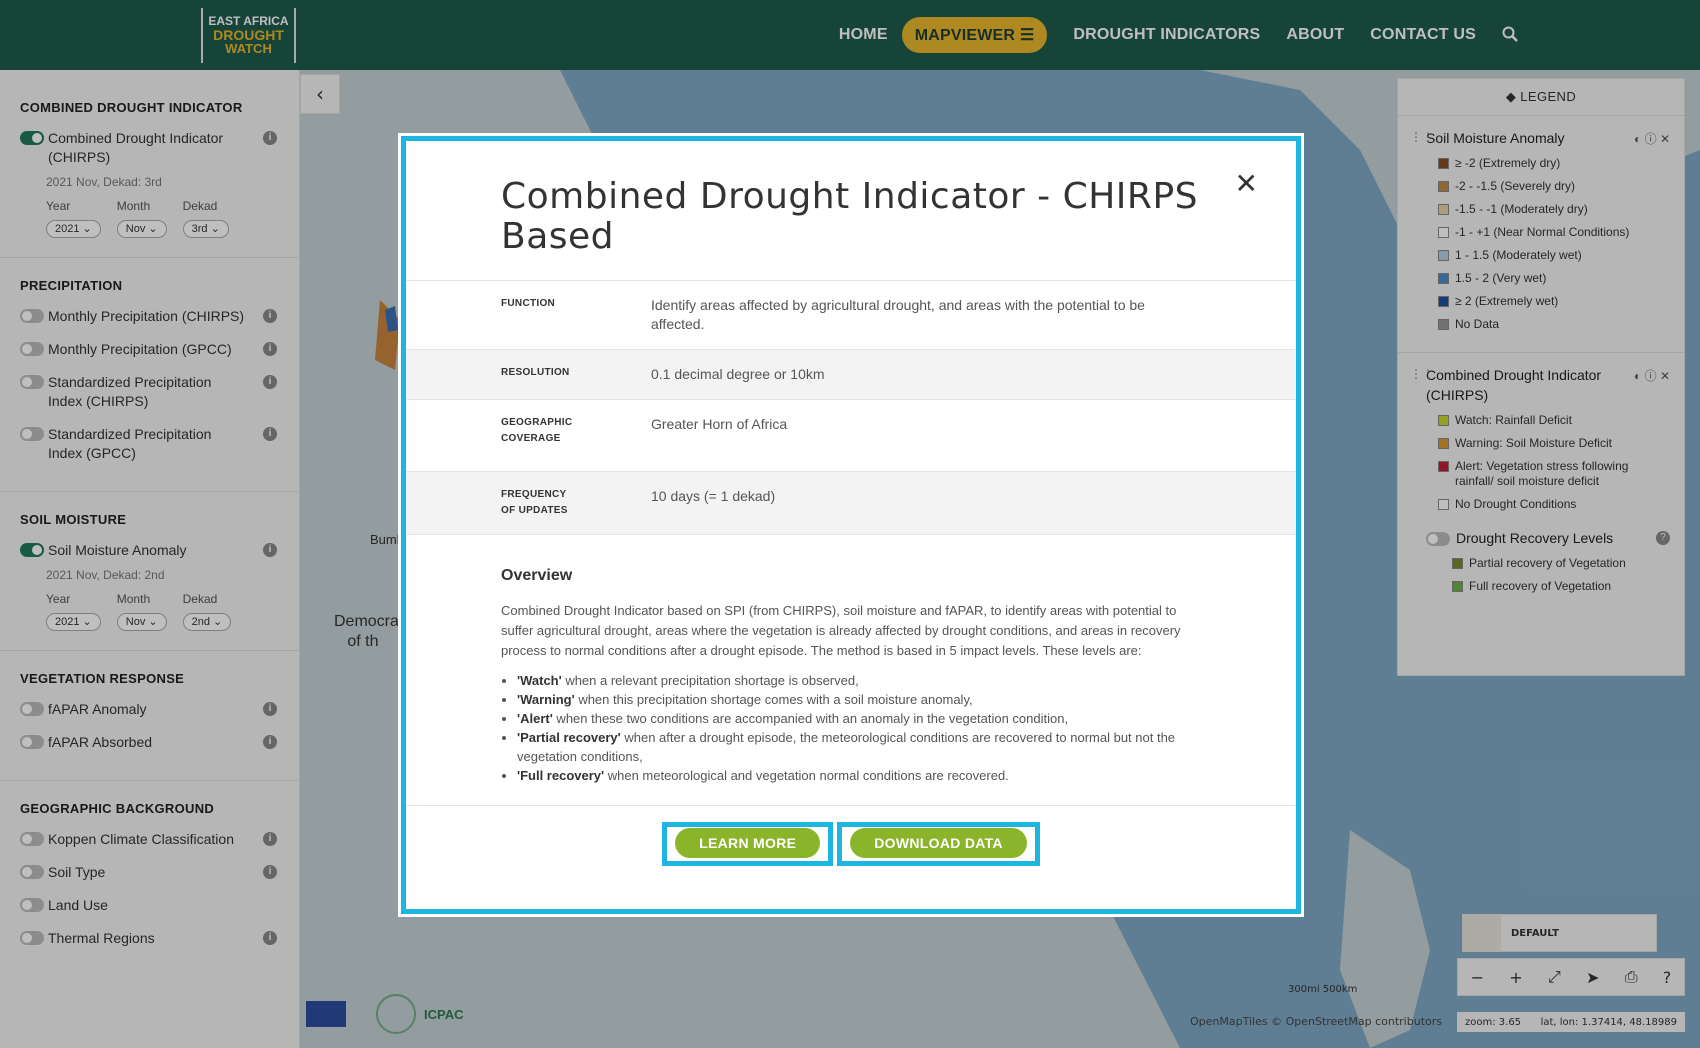  Describe the element at coordinates (569, 737) in the screenshot. I see `level-term: 'Partial recovery'` at that location.